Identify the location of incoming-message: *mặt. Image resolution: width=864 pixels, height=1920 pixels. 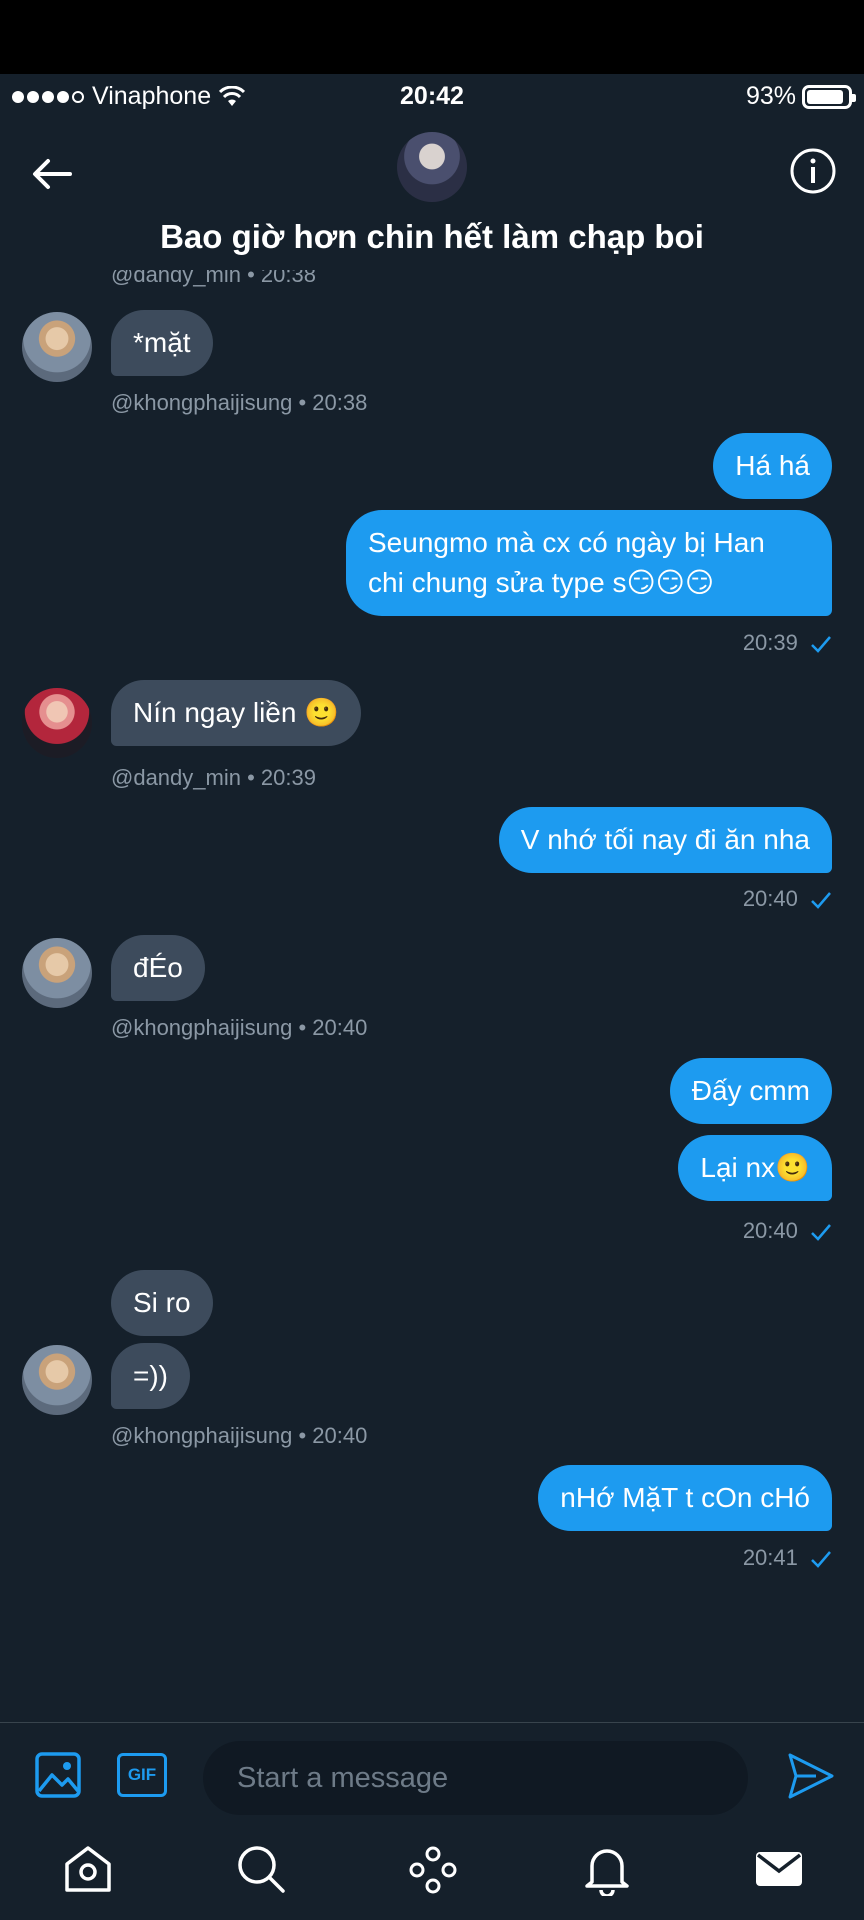
(162, 343).